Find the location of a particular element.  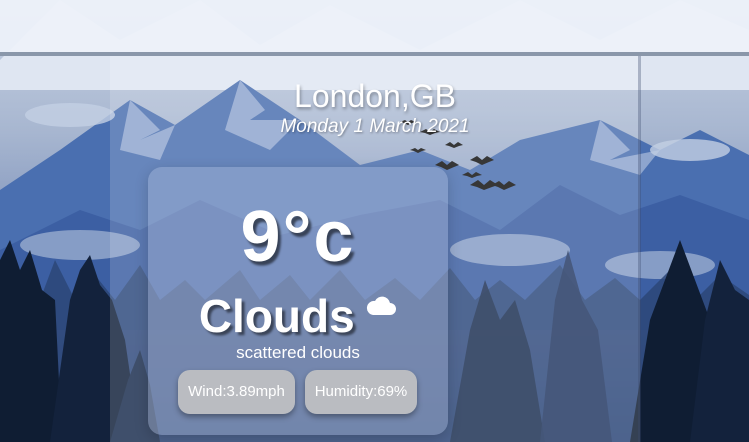

cloud-icon is located at coordinates (381, 308).